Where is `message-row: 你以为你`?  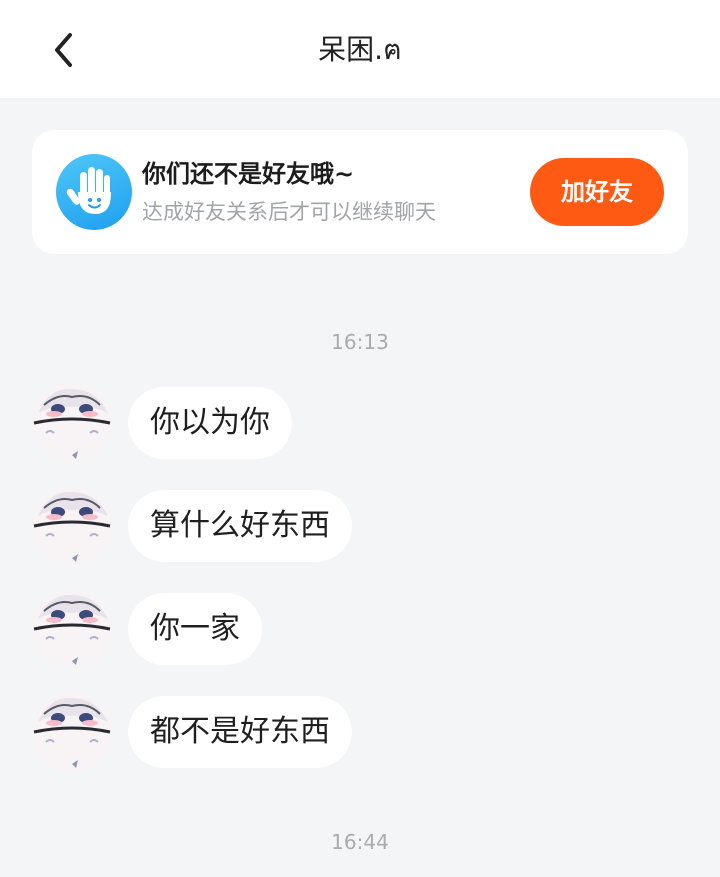 message-row: 你以为你 is located at coordinates (360, 423).